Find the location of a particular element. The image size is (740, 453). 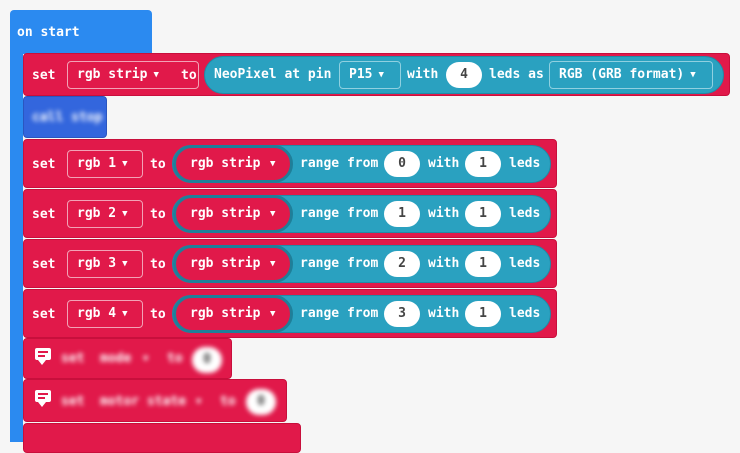

range-reporter: rgb strip ▼ range from 2 with 1 leds is located at coordinates (361, 264).